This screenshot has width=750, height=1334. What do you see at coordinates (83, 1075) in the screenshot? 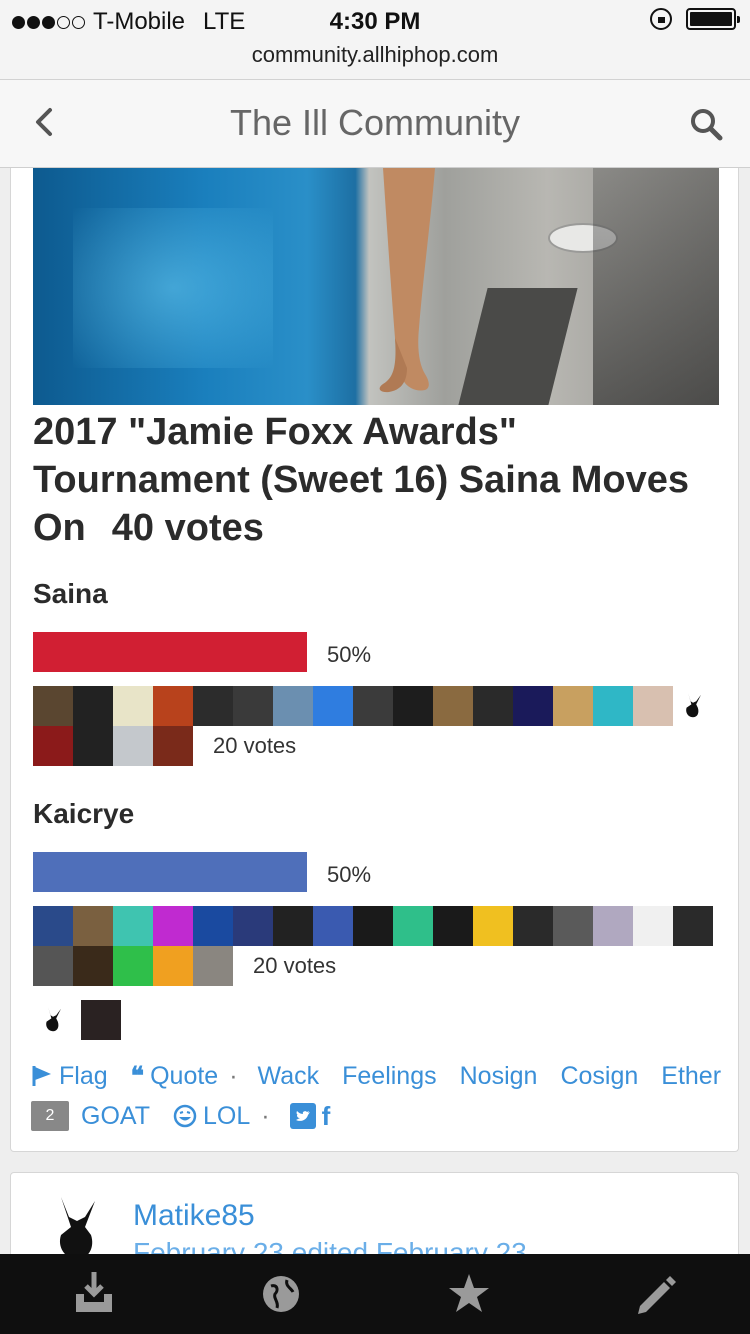
I see `flag-label: Flag` at bounding box center [83, 1075].